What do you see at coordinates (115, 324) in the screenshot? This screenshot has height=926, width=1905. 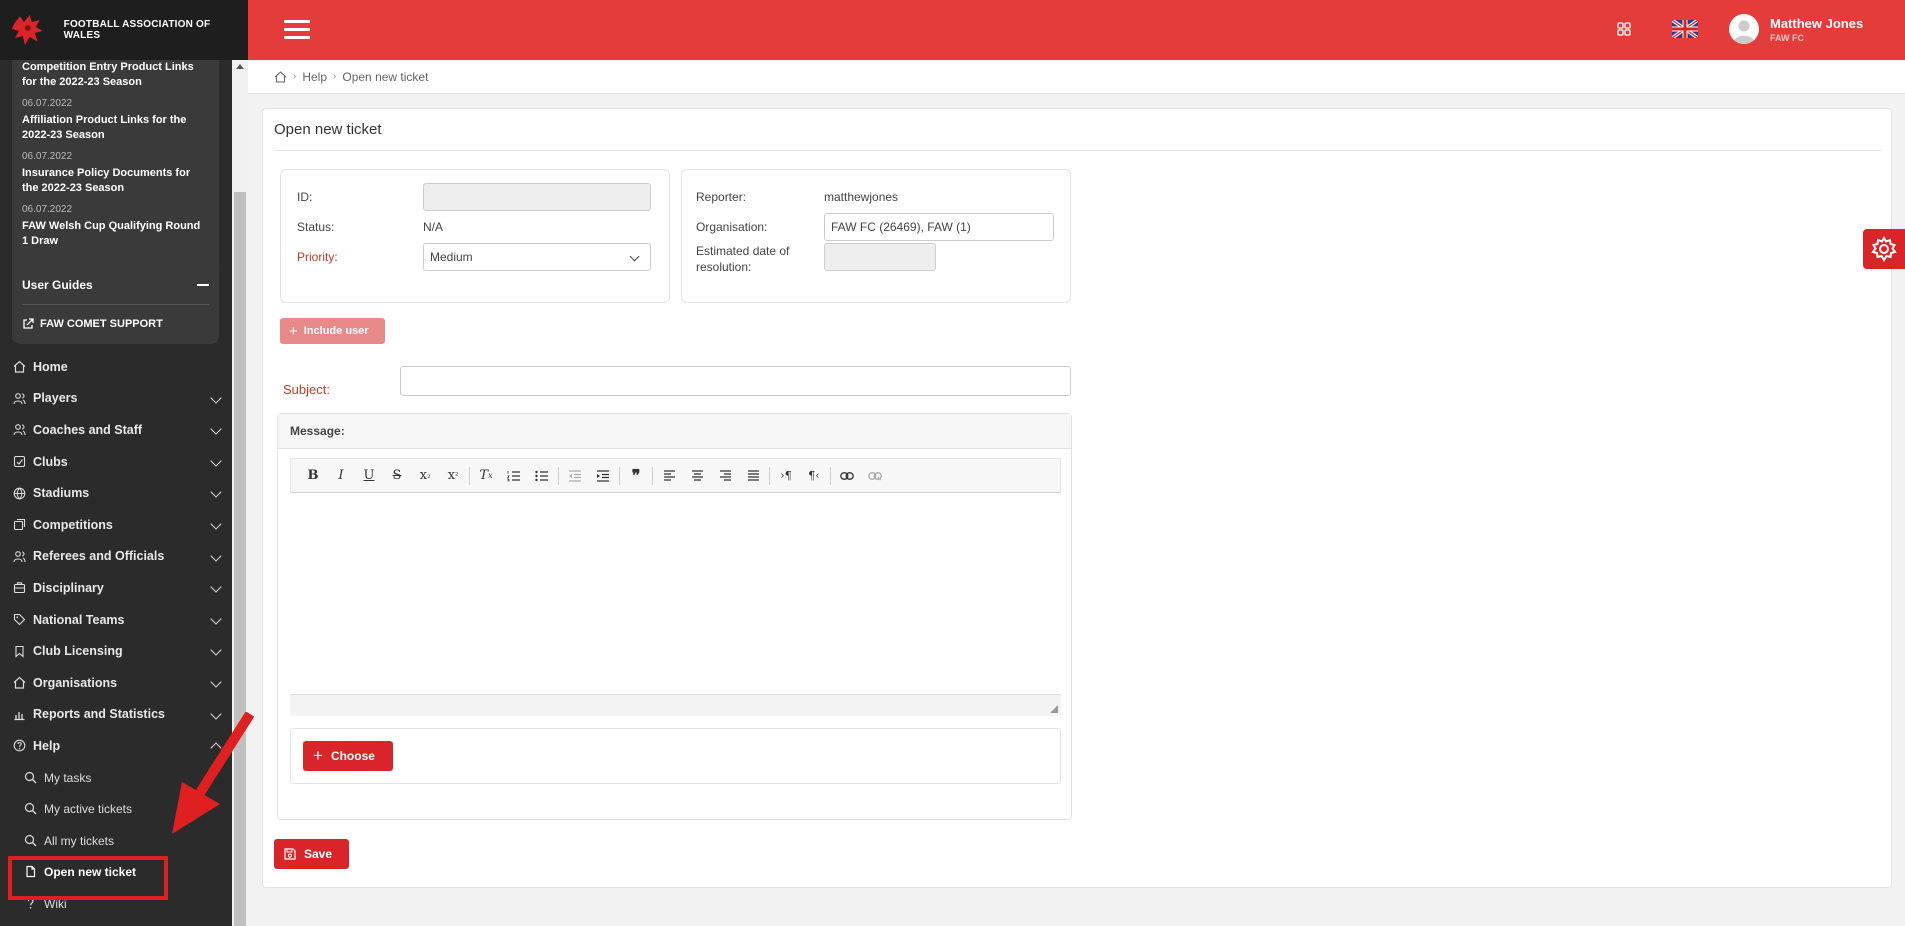 I see `faw-comet-support-link: FAW COMET SUPPORT` at bounding box center [115, 324].